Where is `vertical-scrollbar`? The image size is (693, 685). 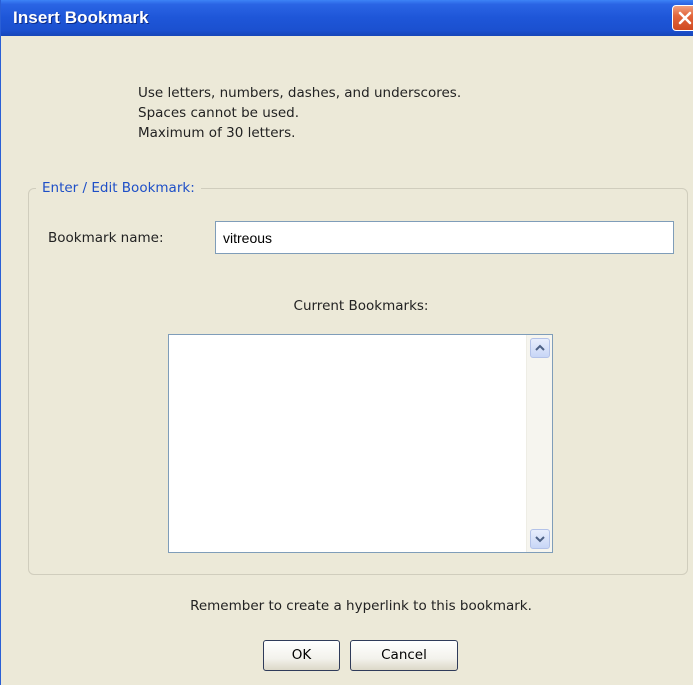 vertical-scrollbar is located at coordinates (539, 443).